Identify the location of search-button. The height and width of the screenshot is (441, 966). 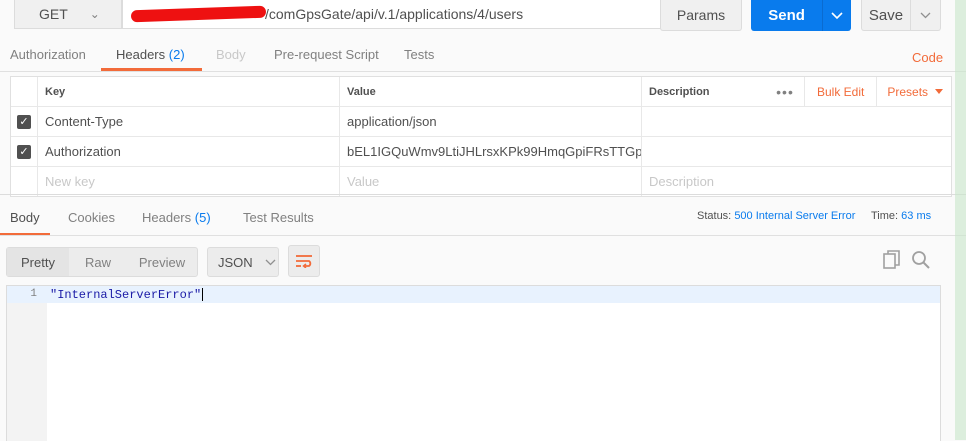
(921, 261).